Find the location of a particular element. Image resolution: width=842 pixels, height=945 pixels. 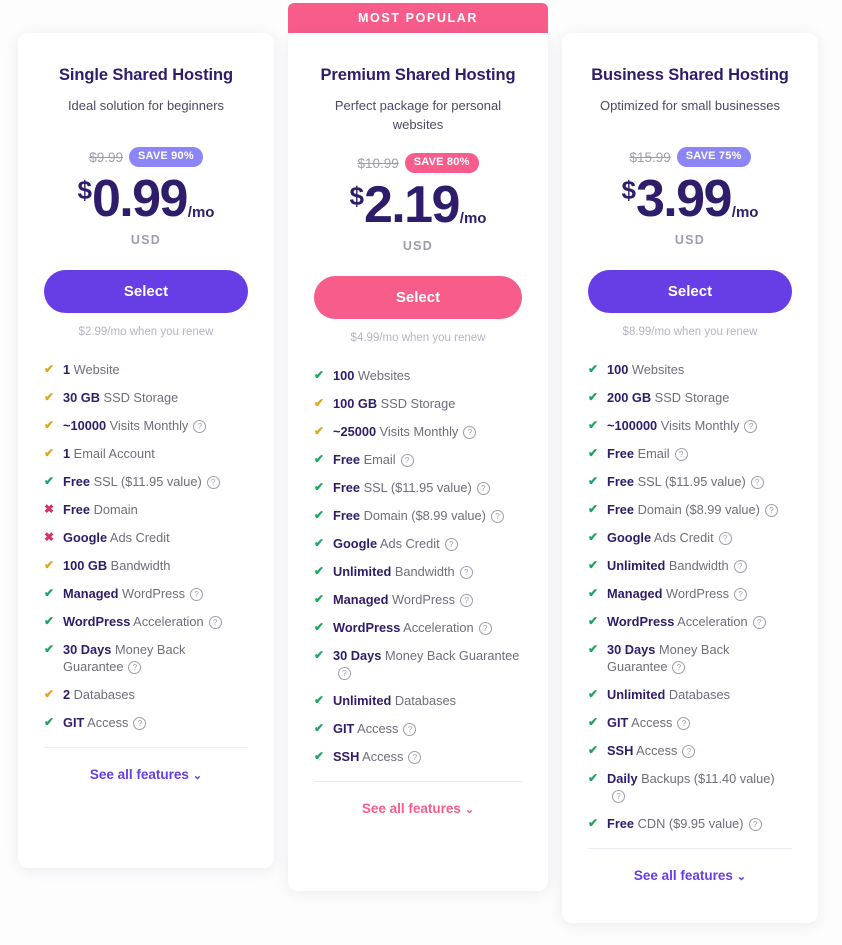

feature-text: 1 Email Account is located at coordinates (155, 453).